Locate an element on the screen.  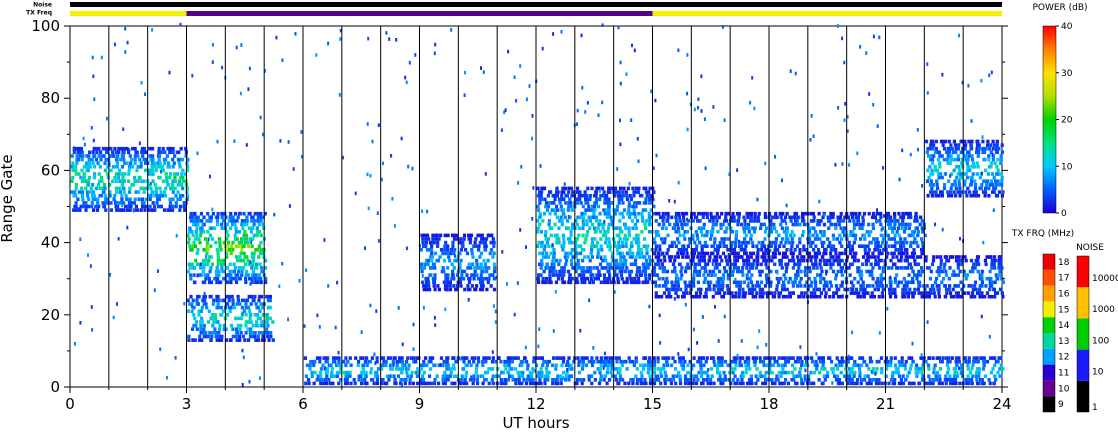
status-bars: Noise TX Freq is located at coordinates (514, 9).